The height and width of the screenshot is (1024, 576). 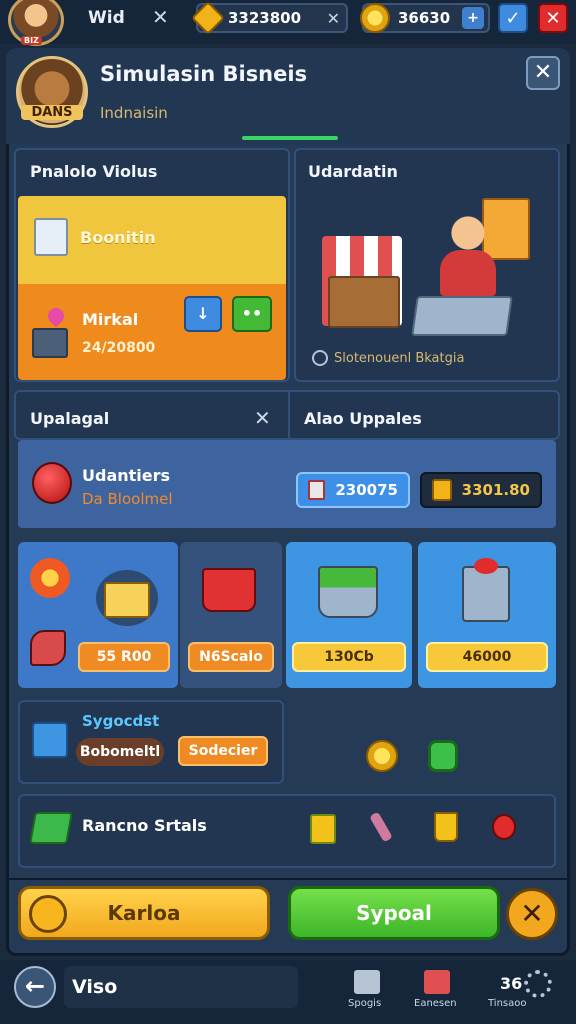 I want to click on nav-item-3: Tinsaoo, so click(x=507, y=1003).